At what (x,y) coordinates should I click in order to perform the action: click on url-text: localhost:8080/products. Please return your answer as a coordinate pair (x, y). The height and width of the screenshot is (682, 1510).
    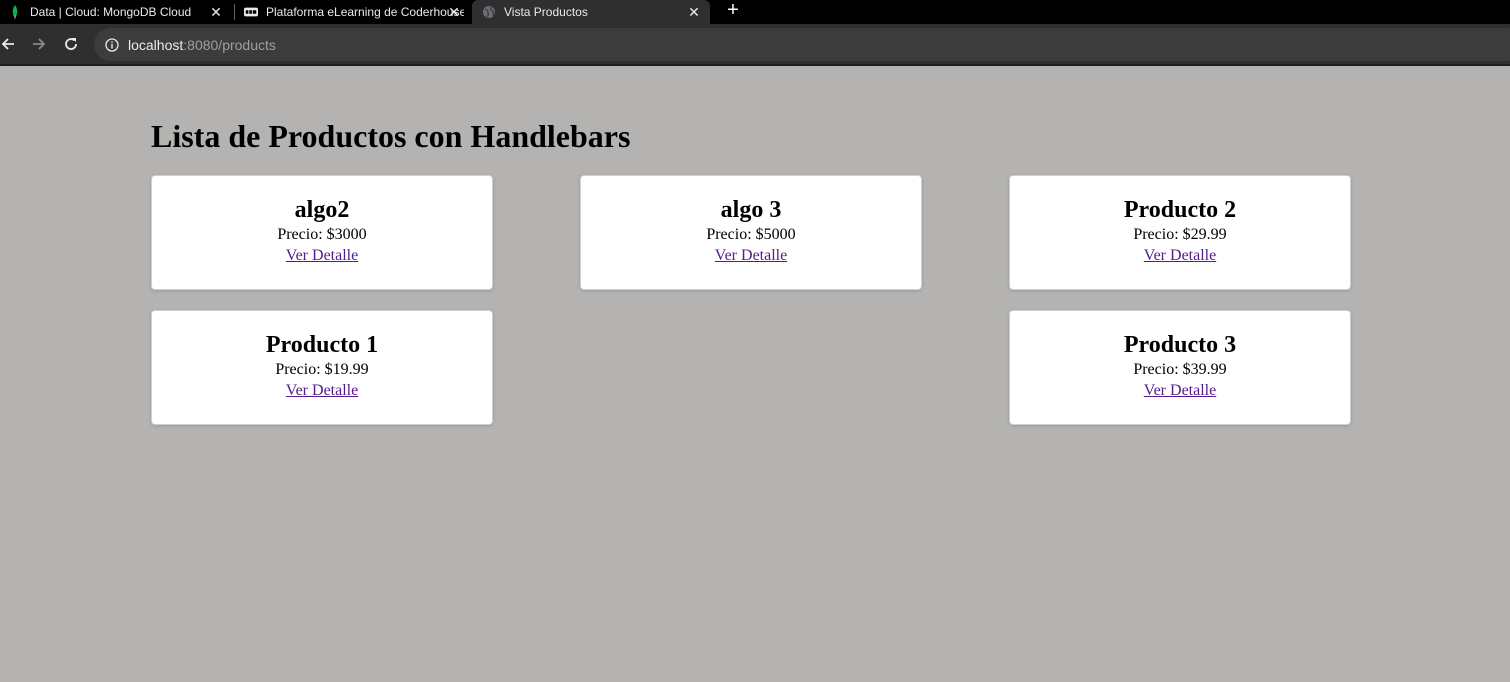
    Looking at the image, I should click on (202, 45).